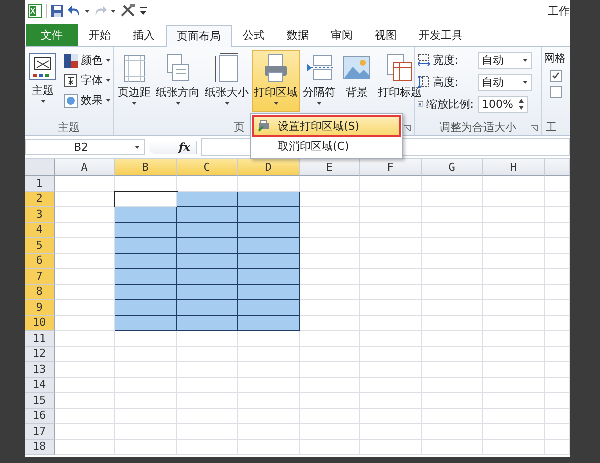  I want to click on row-header: 4, so click(40, 230).